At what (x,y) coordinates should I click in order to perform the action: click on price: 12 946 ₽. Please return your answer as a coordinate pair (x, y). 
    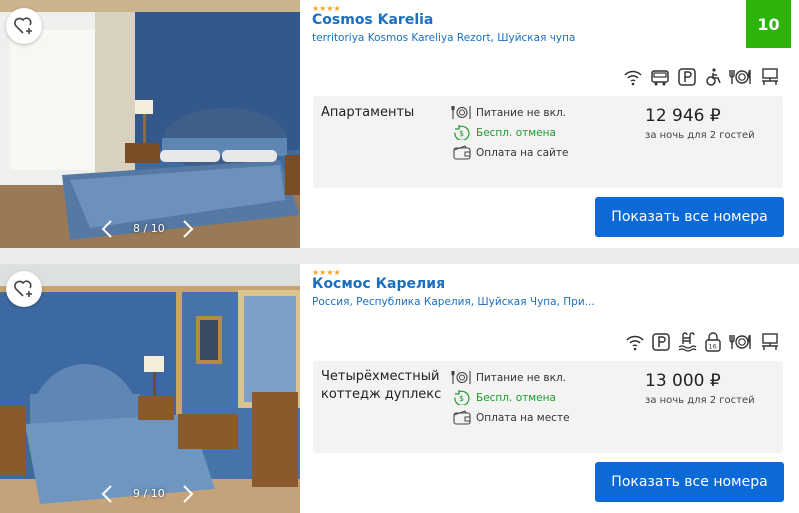
    Looking at the image, I should click on (683, 116).